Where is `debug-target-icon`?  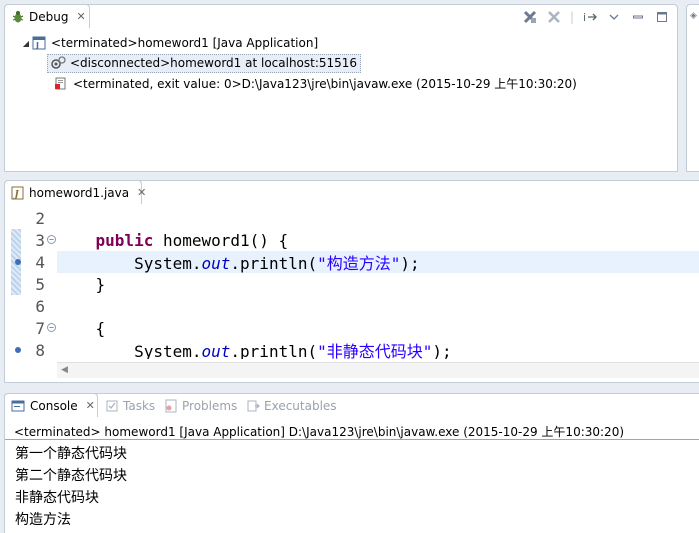
debug-target-icon is located at coordinates (58, 63).